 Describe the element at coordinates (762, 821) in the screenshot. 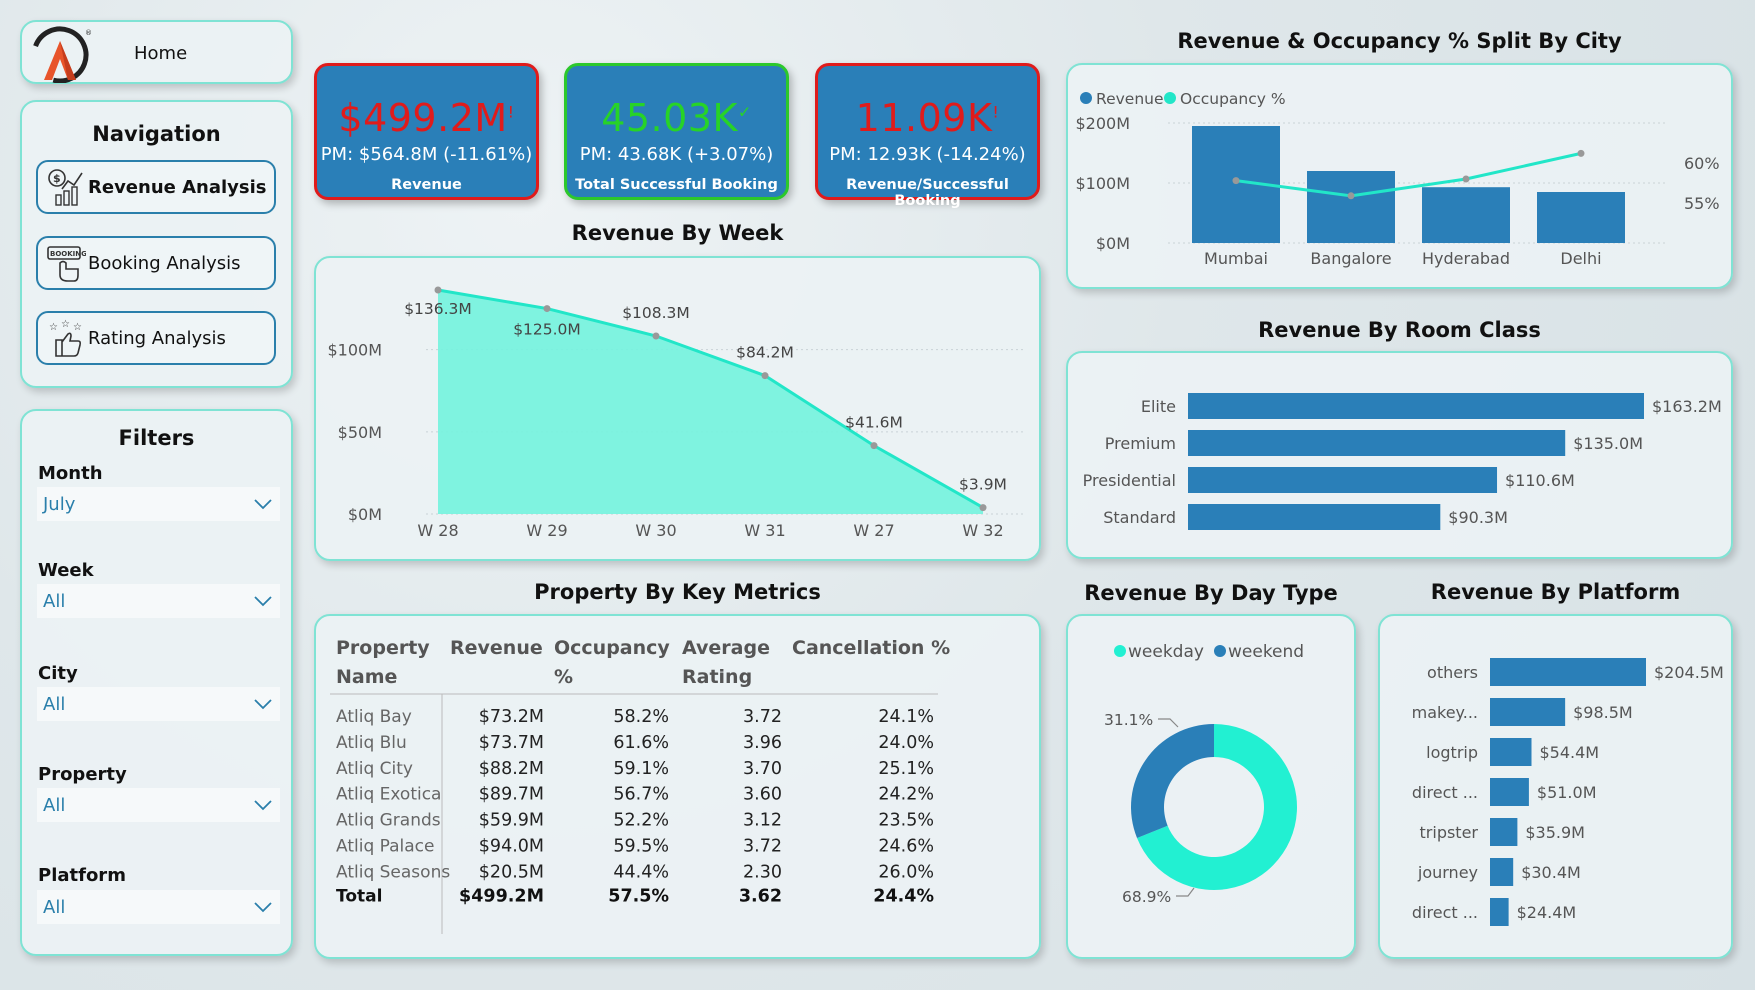

I see `metric-cell: 3.12` at that location.